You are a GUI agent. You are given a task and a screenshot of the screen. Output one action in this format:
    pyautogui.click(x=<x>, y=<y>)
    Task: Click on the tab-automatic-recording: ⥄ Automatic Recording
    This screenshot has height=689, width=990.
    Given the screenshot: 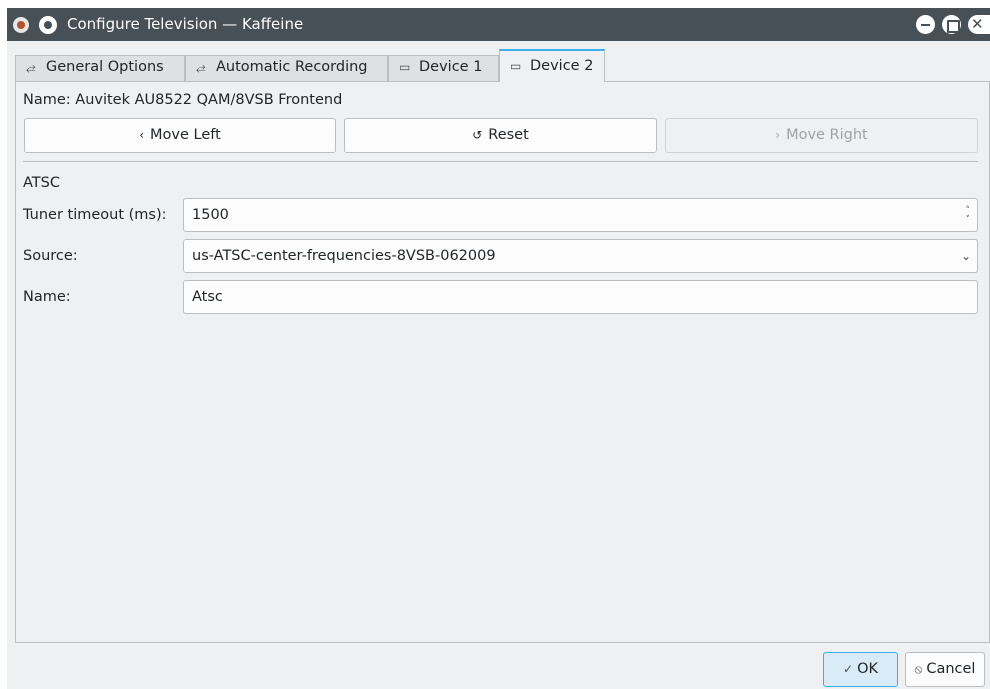 What is the action you would take?
    pyautogui.click(x=286, y=68)
    